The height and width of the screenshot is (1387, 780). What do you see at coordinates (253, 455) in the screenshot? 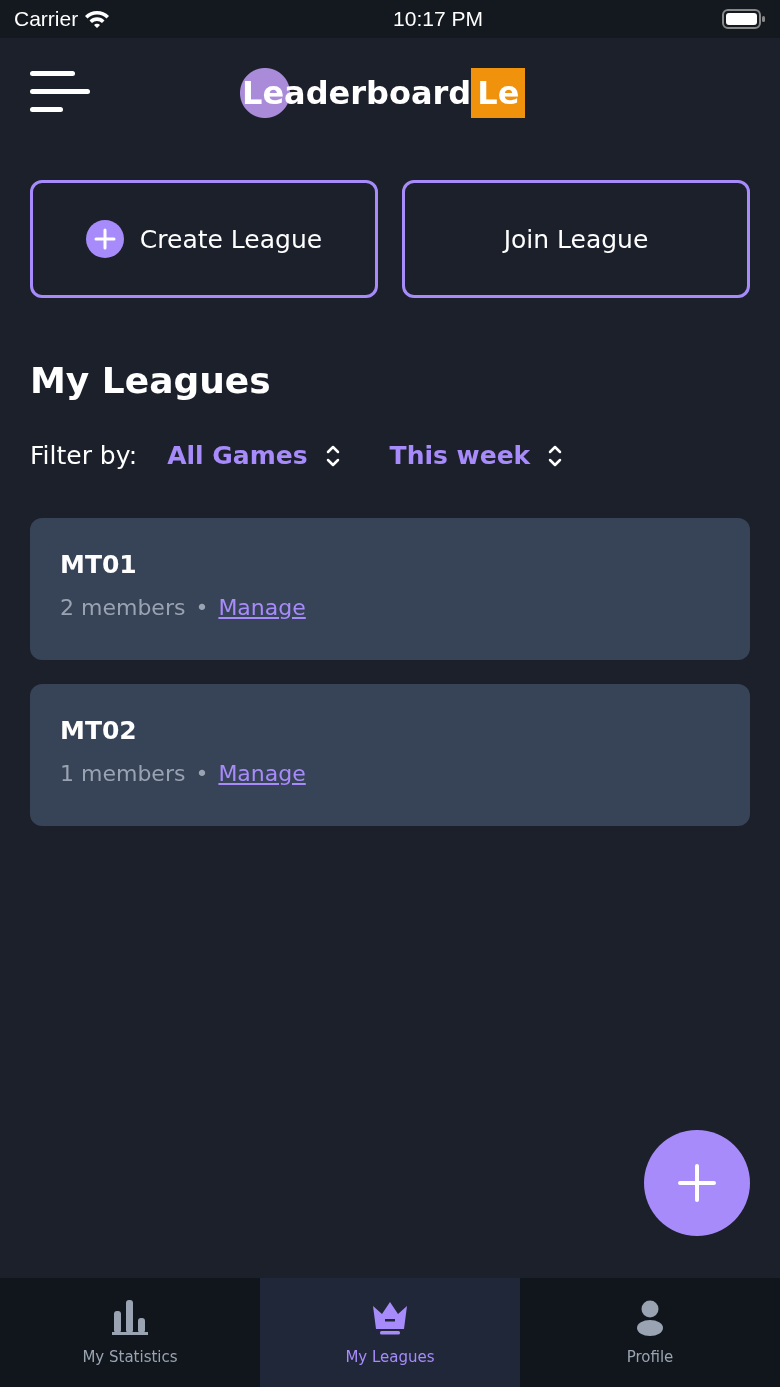
I see `filter-dropdown: All Games` at bounding box center [253, 455].